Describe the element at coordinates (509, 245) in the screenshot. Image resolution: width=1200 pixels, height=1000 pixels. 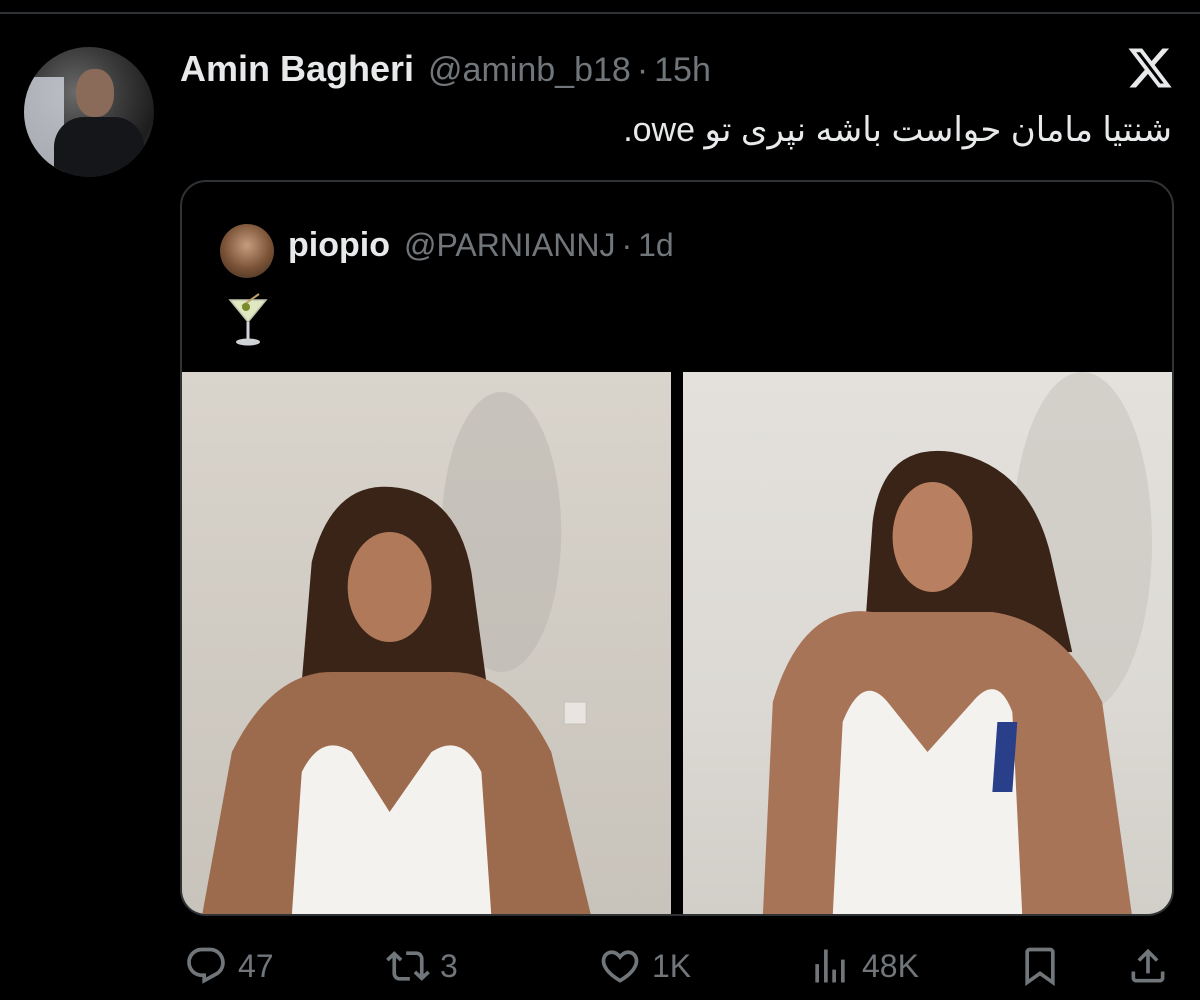
I see `quoted-author-handle: @PARNIANNJ` at that location.